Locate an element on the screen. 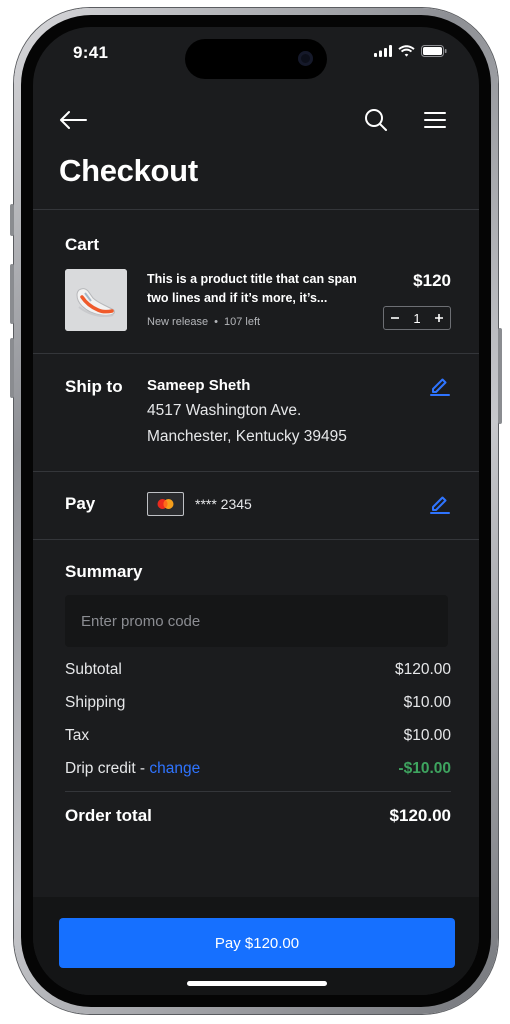 The image size is (510, 1024). shipping-address-line1: 4517 Washington Ave. is located at coordinates (224, 410).